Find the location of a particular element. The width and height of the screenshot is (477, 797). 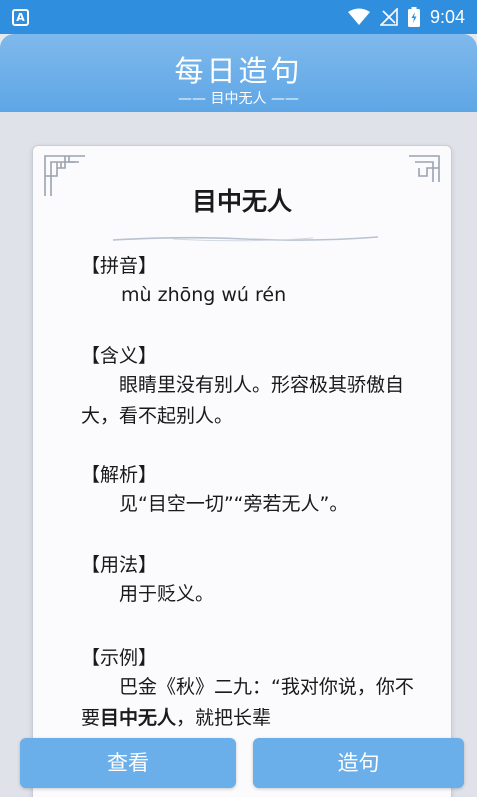

example-text: 巴金《秋》二九：“我对你说，你不要目中无人，就把长辈 is located at coordinates (251, 703).